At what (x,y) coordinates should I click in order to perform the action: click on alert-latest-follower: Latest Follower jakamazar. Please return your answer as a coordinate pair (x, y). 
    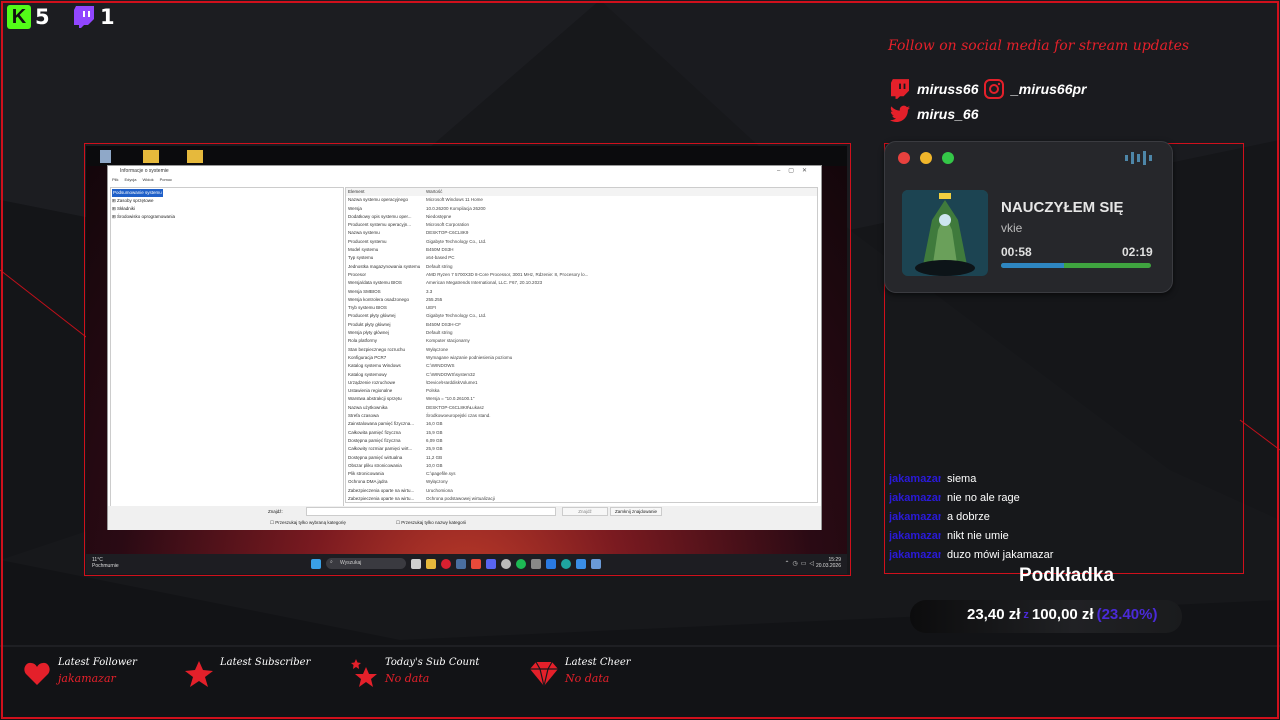
    Looking at the image, I should click on (79, 673).